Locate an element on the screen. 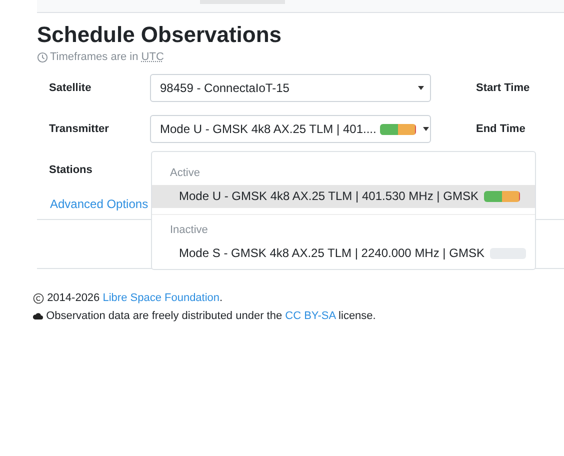 This screenshot has height=456, width=564. satellite-select: 98459 - ConnectaIoT-15 is located at coordinates (290, 88).